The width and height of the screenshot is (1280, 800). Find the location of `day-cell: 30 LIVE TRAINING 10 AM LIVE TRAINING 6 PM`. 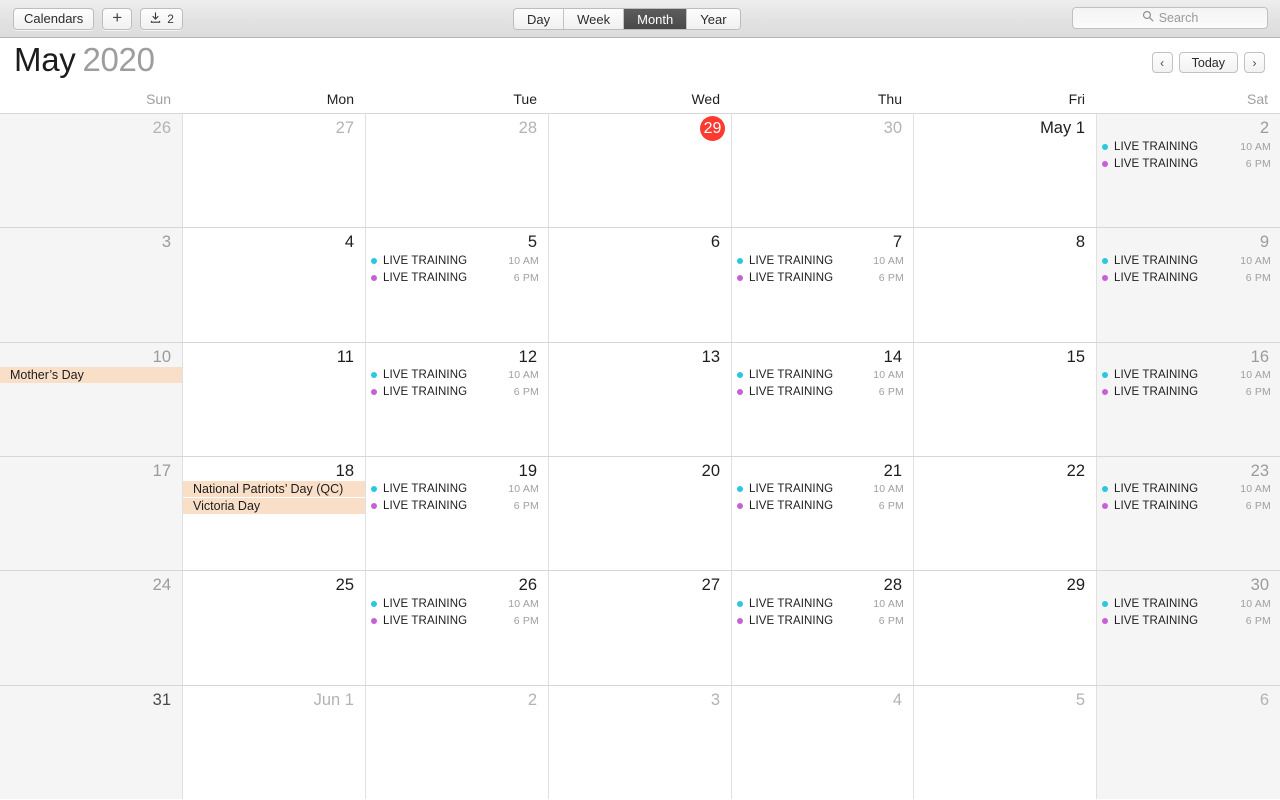

day-cell: 30 LIVE TRAINING 10 AM LIVE TRAINING 6 PM is located at coordinates (1188, 628).